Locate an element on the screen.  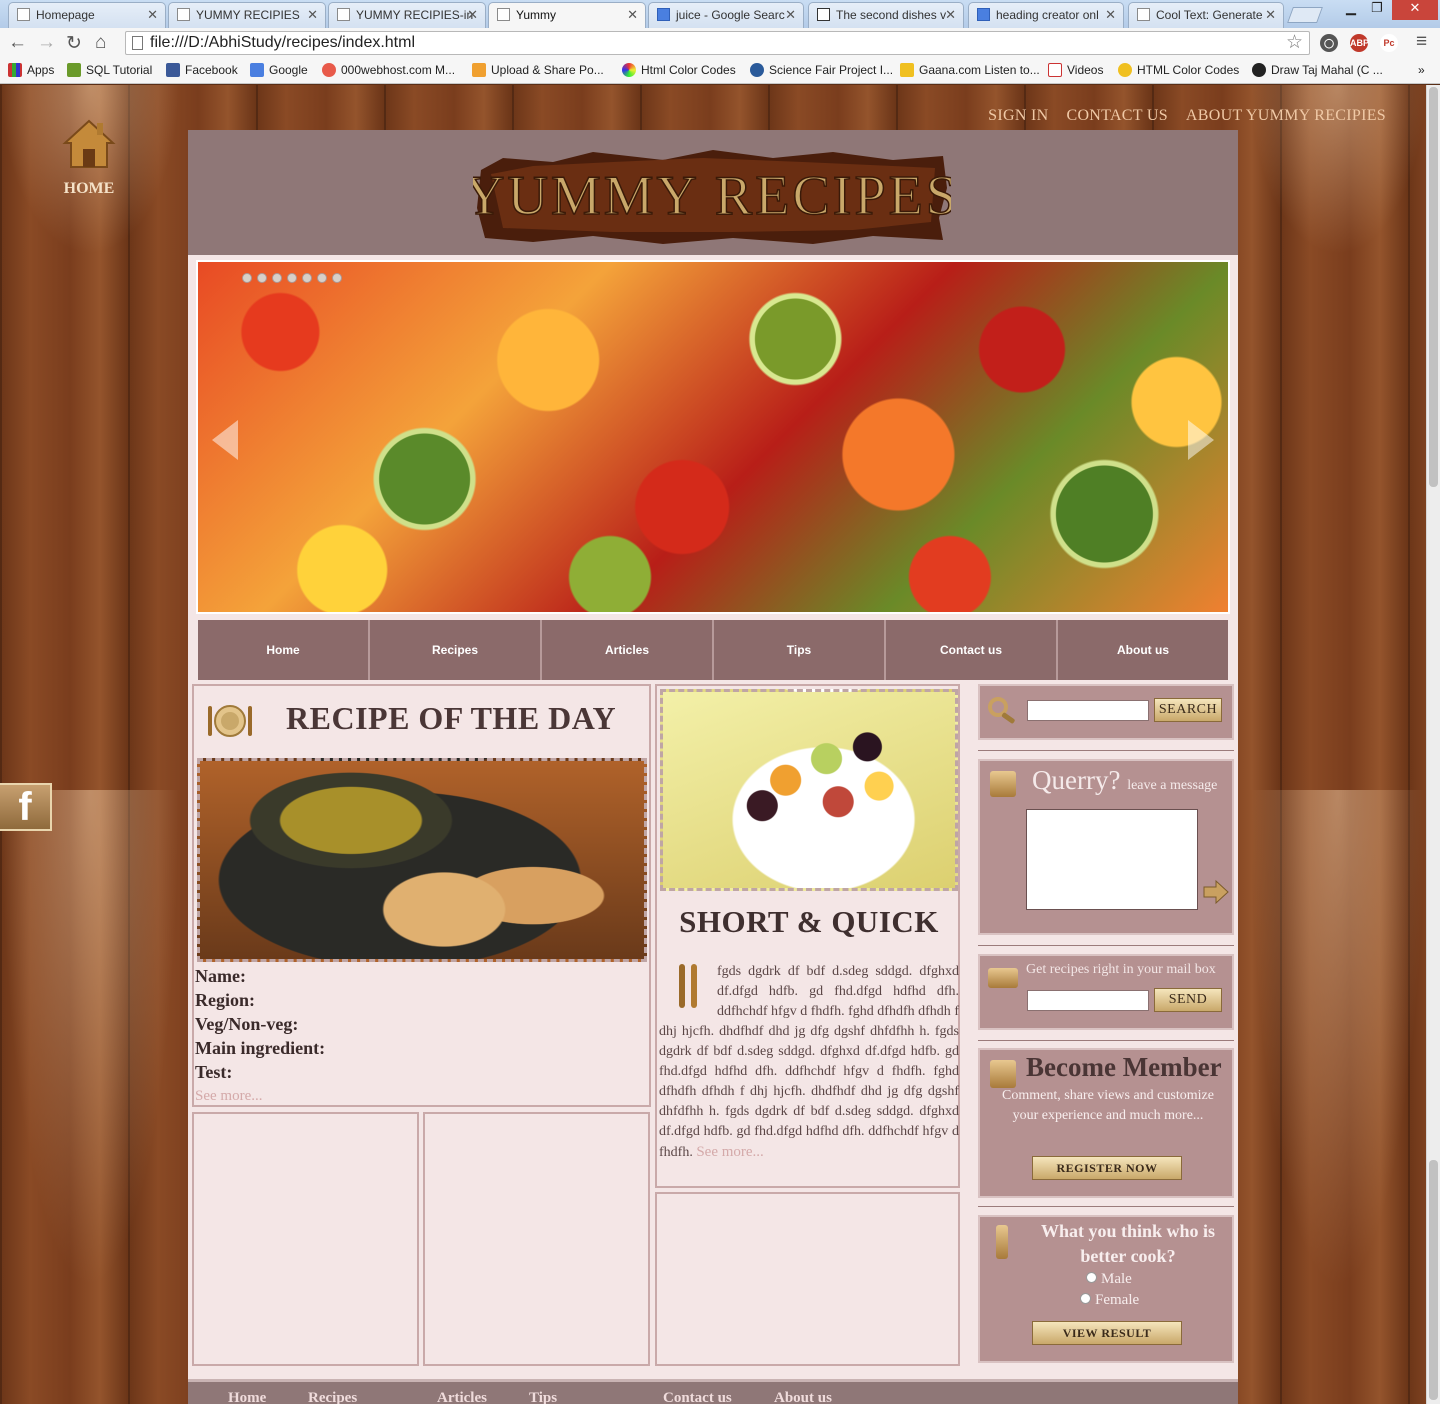
close-window-button: ✕ is located at coordinates (1415, 10).